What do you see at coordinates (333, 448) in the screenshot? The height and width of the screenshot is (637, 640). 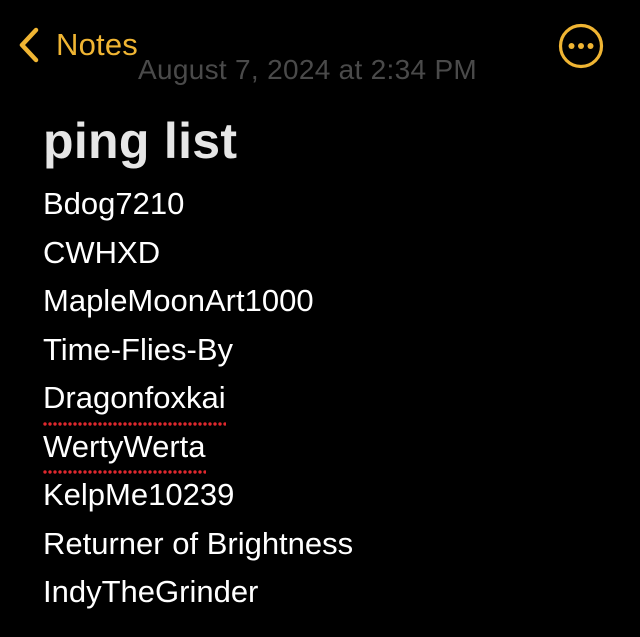 I see `note-line: WertyWerta` at bounding box center [333, 448].